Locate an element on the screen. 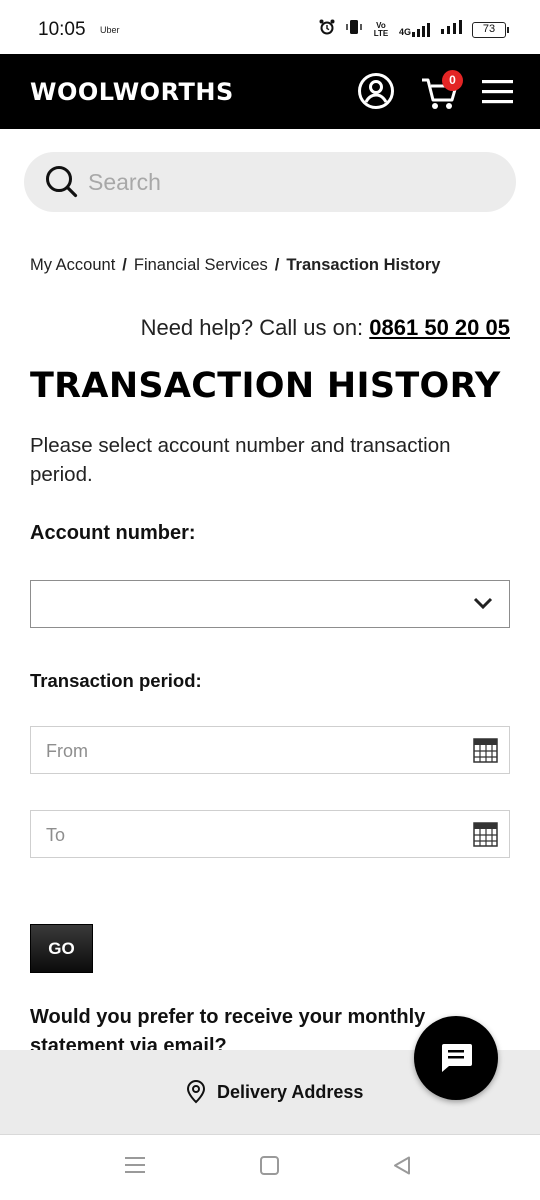  breadcrumb-financial-services: Financial Services is located at coordinates (201, 265).